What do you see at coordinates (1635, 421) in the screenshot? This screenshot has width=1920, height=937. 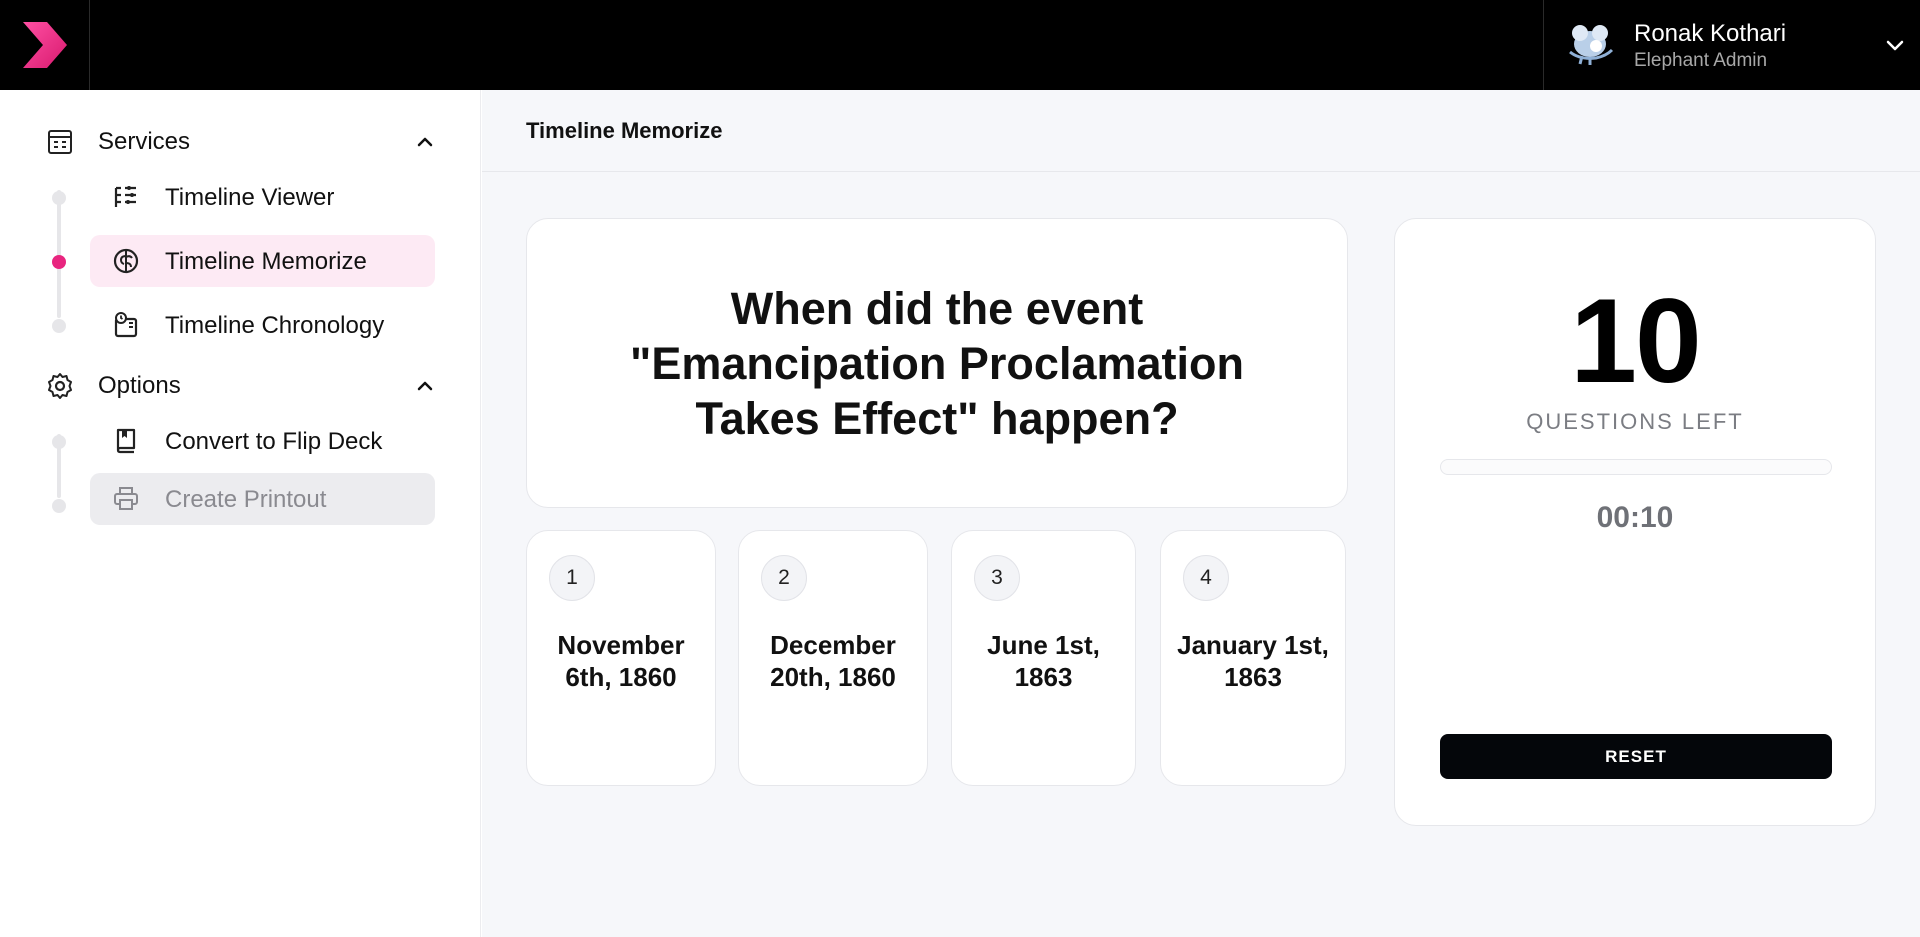 I see `questions-left-label: QUESTIONS LEFT` at bounding box center [1635, 421].